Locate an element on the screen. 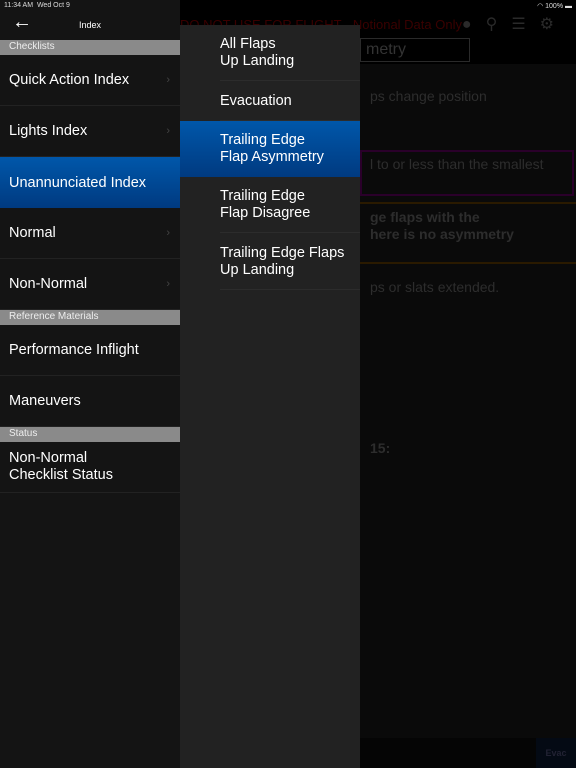 This screenshot has height=768, width=576. submenu-item-label: Trailing Edge Flap Asymmetry is located at coordinates (272, 148).